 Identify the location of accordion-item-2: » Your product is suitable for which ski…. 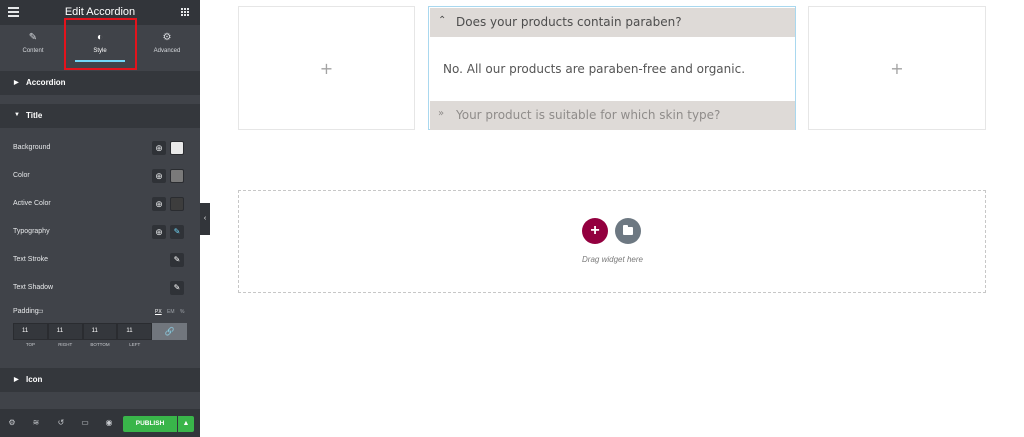
(612, 115).